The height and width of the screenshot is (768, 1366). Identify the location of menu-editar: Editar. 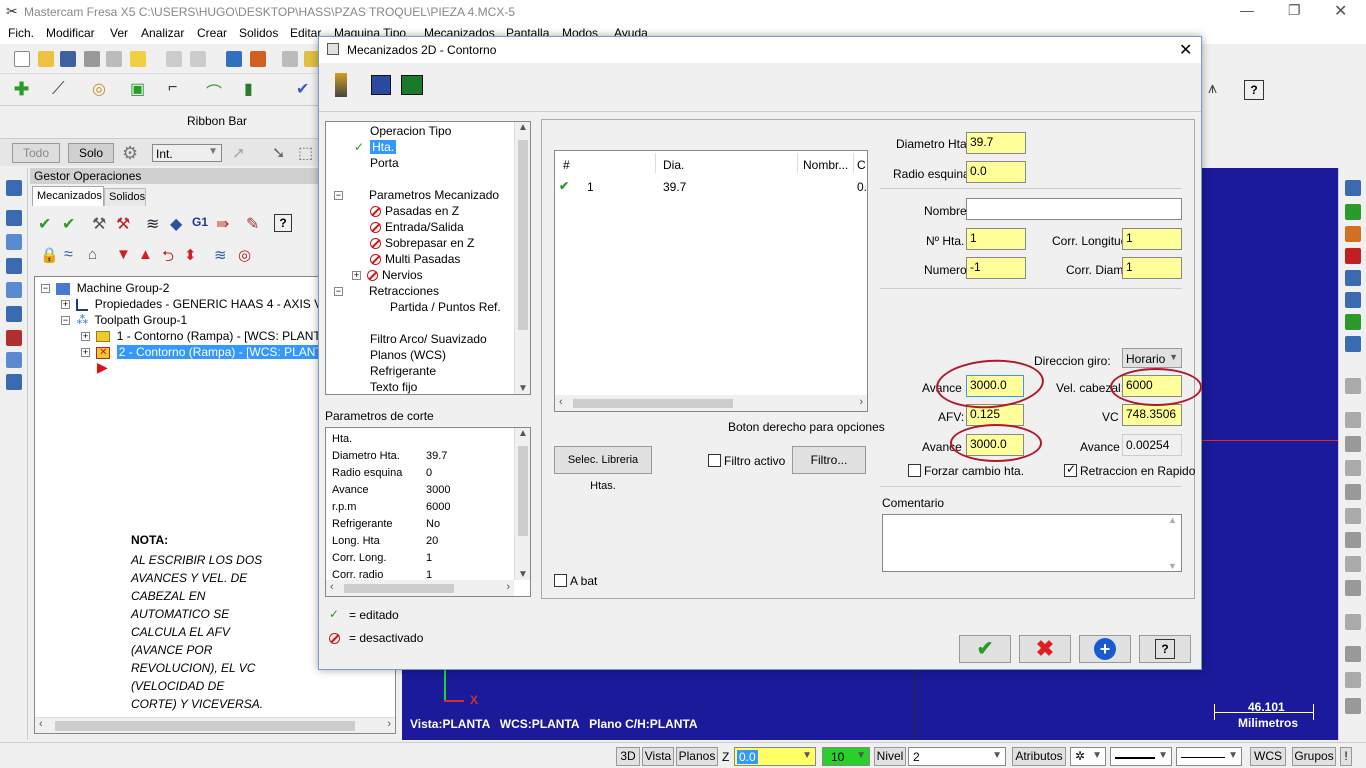
(305, 33).